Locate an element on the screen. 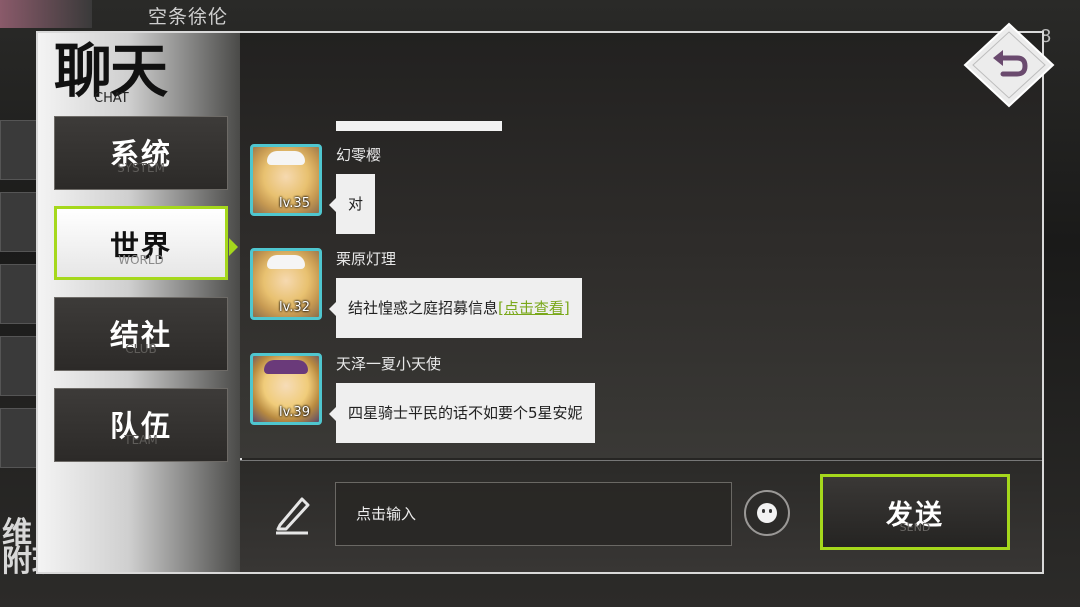 This screenshot has height=607, width=1080. active-tab-pointer is located at coordinates (233, 247).